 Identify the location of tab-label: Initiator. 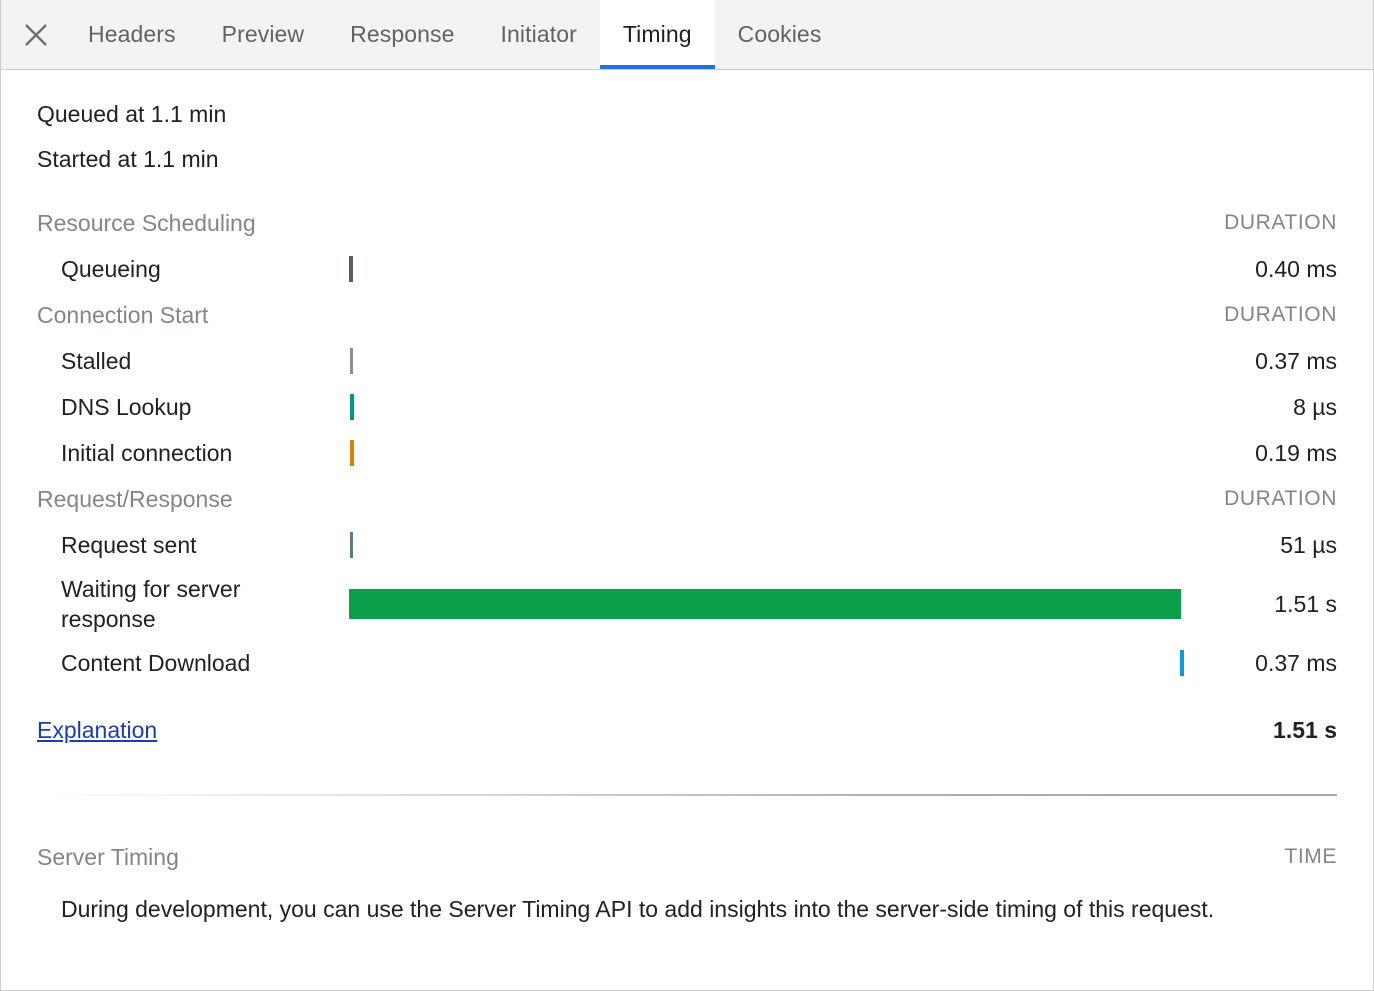
(538, 34).